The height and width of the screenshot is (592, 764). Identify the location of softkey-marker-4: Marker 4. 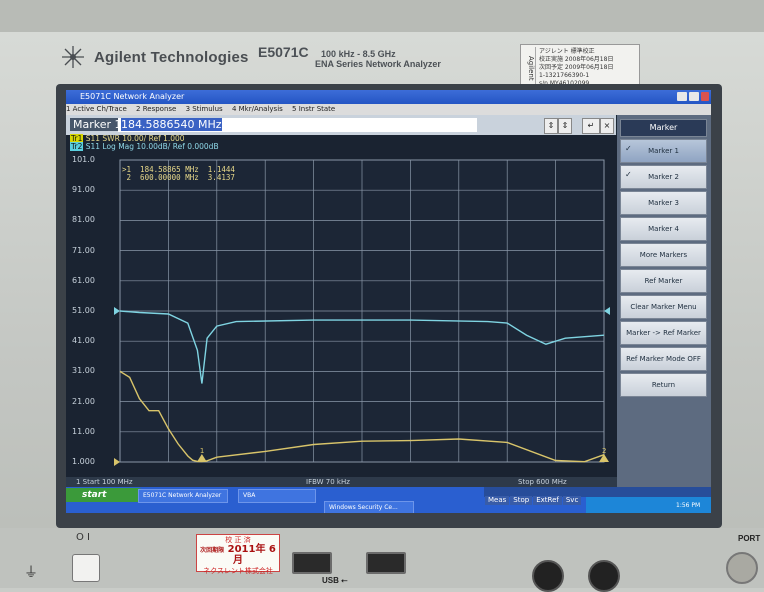
(663, 229).